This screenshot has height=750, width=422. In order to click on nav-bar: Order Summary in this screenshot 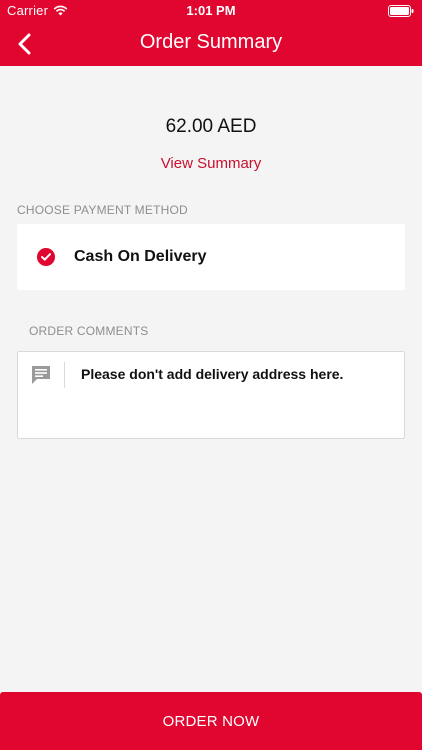, I will do `click(211, 44)`.